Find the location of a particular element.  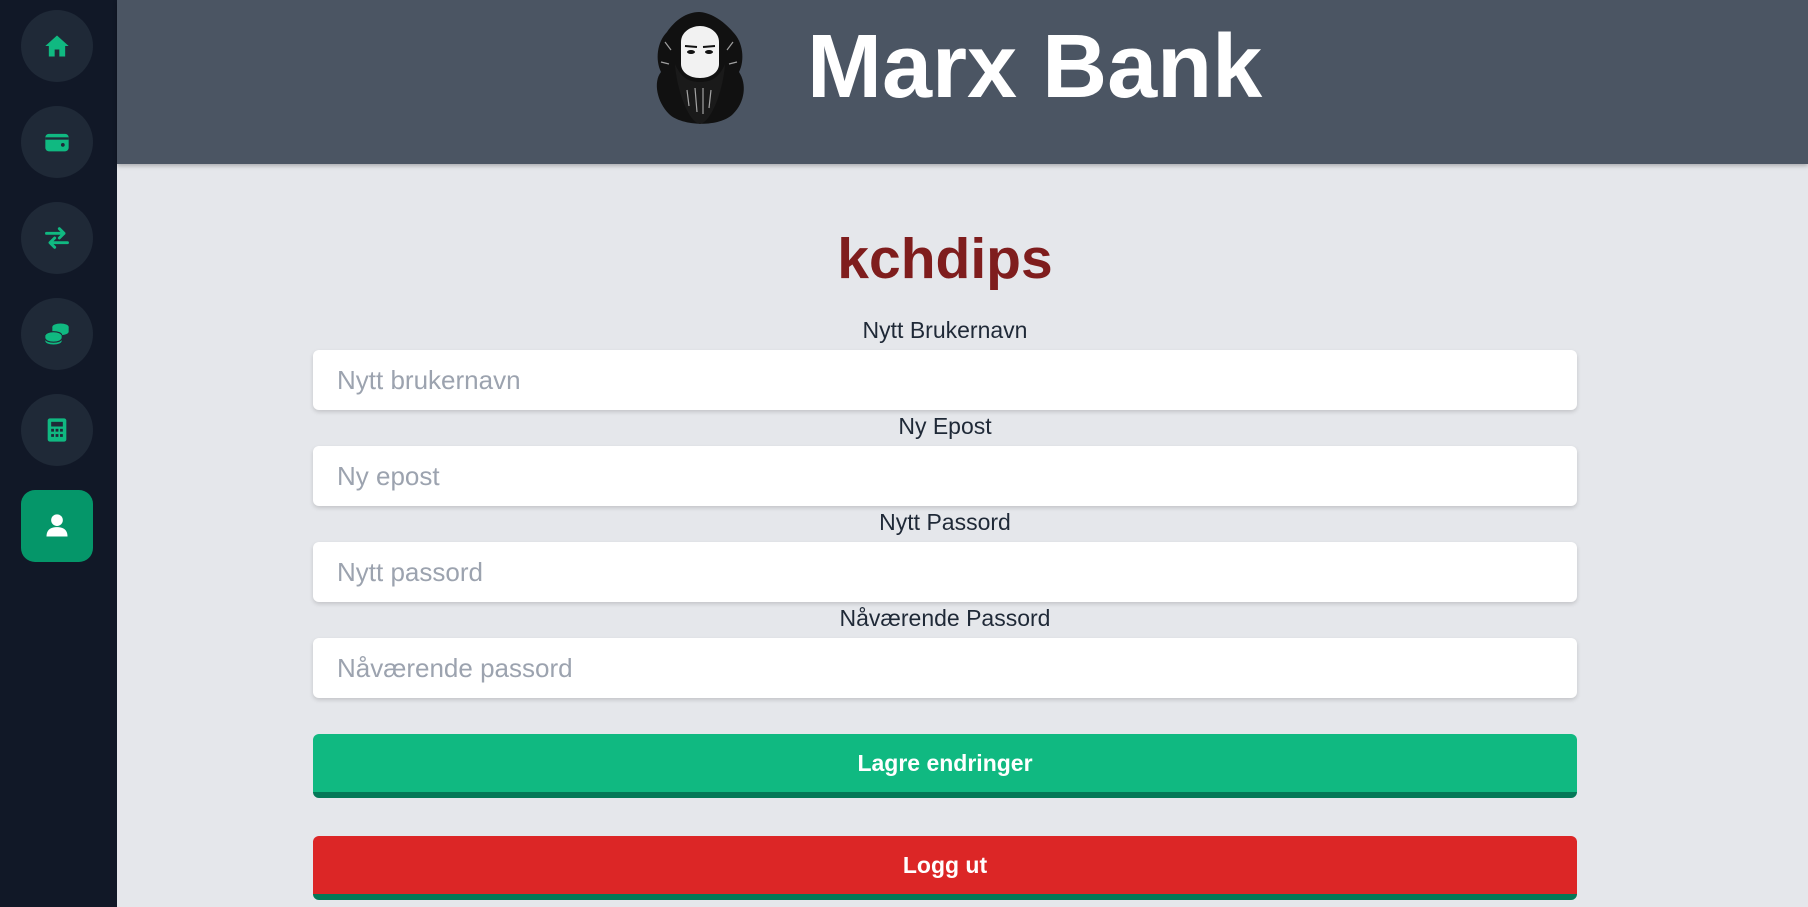

nav-home-button is located at coordinates (57, 46).